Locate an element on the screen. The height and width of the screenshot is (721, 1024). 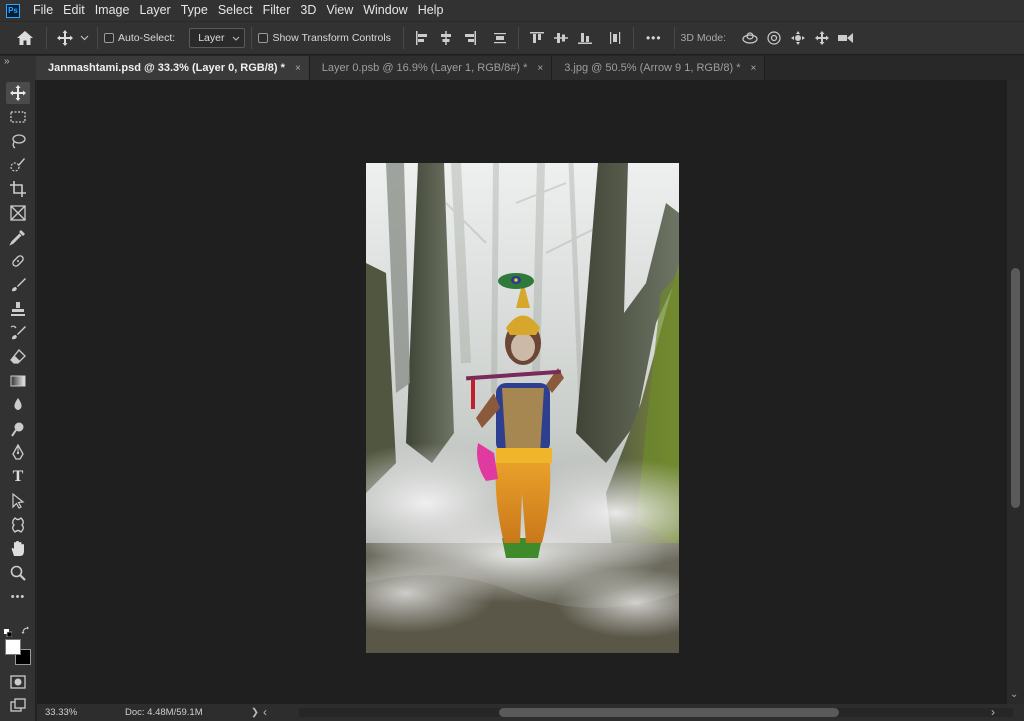
pen-tool-icon is located at coordinates (18, 453).